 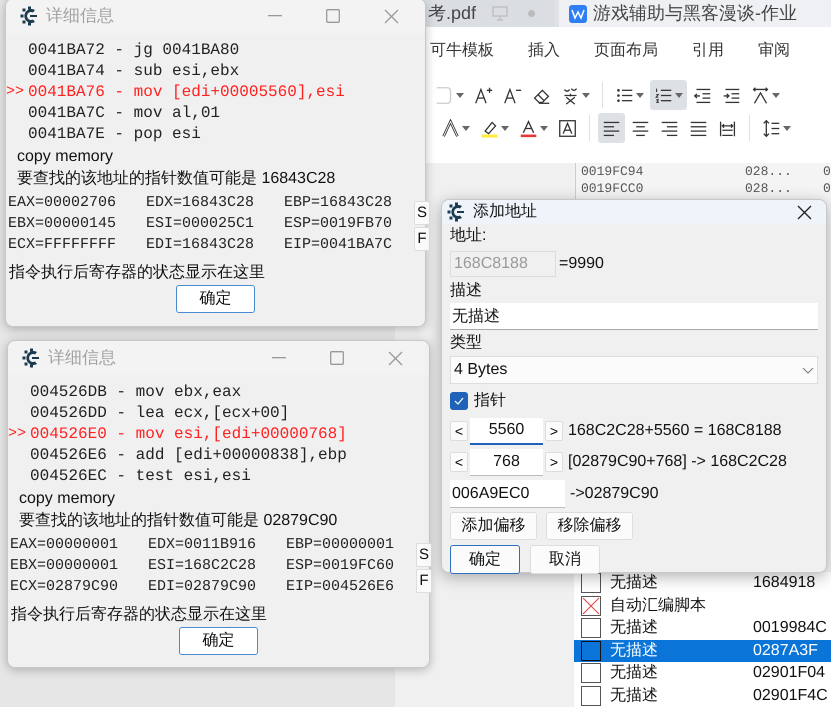 What do you see at coordinates (65, 566) in the screenshot?
I see `register-value: EBX=00000001` at bounding box center [65, 566].